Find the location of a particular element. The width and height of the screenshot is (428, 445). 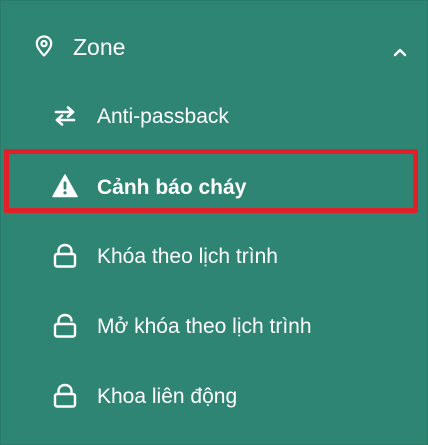

arrows-exchange-icon is located at coordinates (65, 116).